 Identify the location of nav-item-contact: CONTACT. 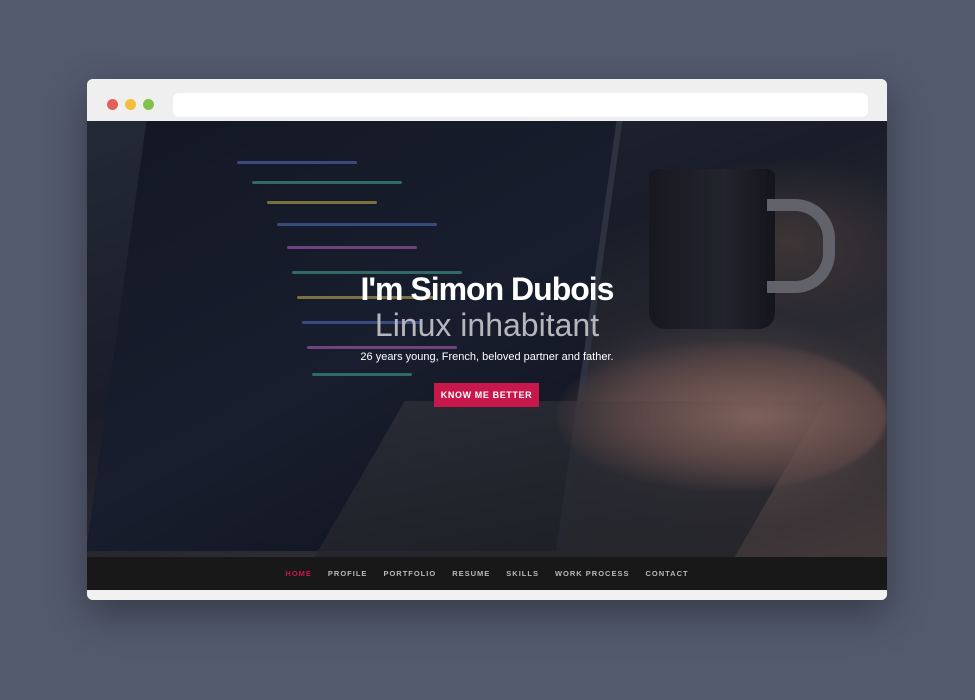
(666, 573).